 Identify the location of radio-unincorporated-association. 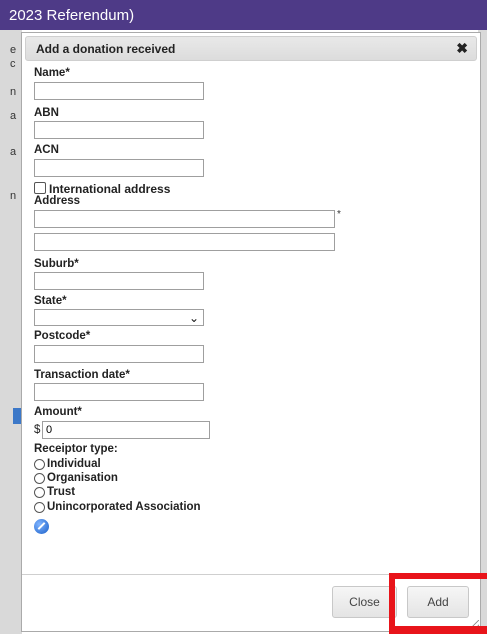
(39, 507).